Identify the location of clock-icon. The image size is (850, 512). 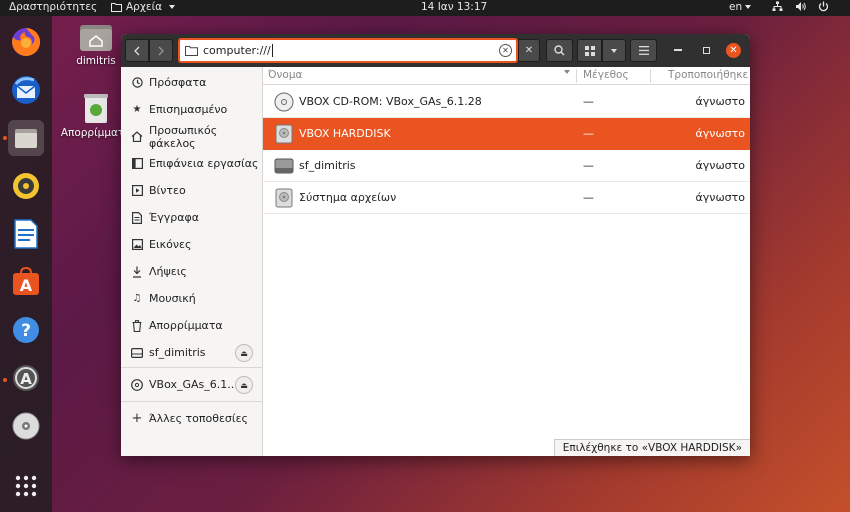
(137, 83).